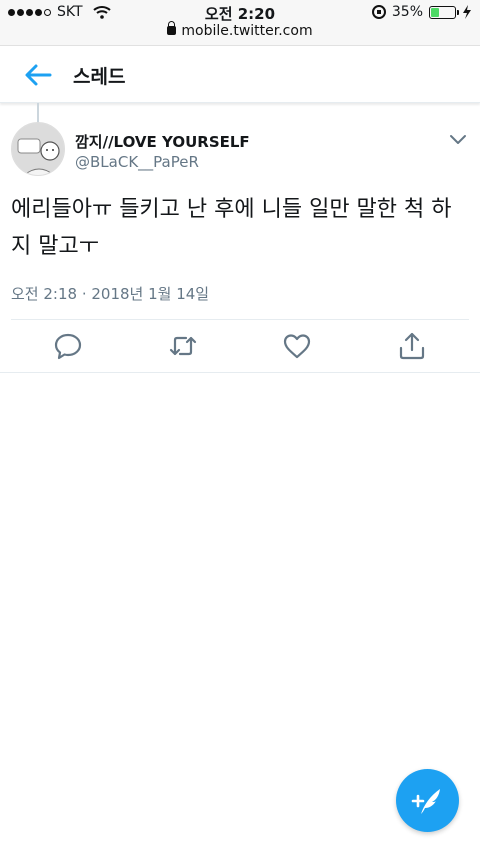 This screenshot has height=853, width=480. Describe the element at coordinates (172, 28) in the screenshot. I see `lock-icon` at that location.